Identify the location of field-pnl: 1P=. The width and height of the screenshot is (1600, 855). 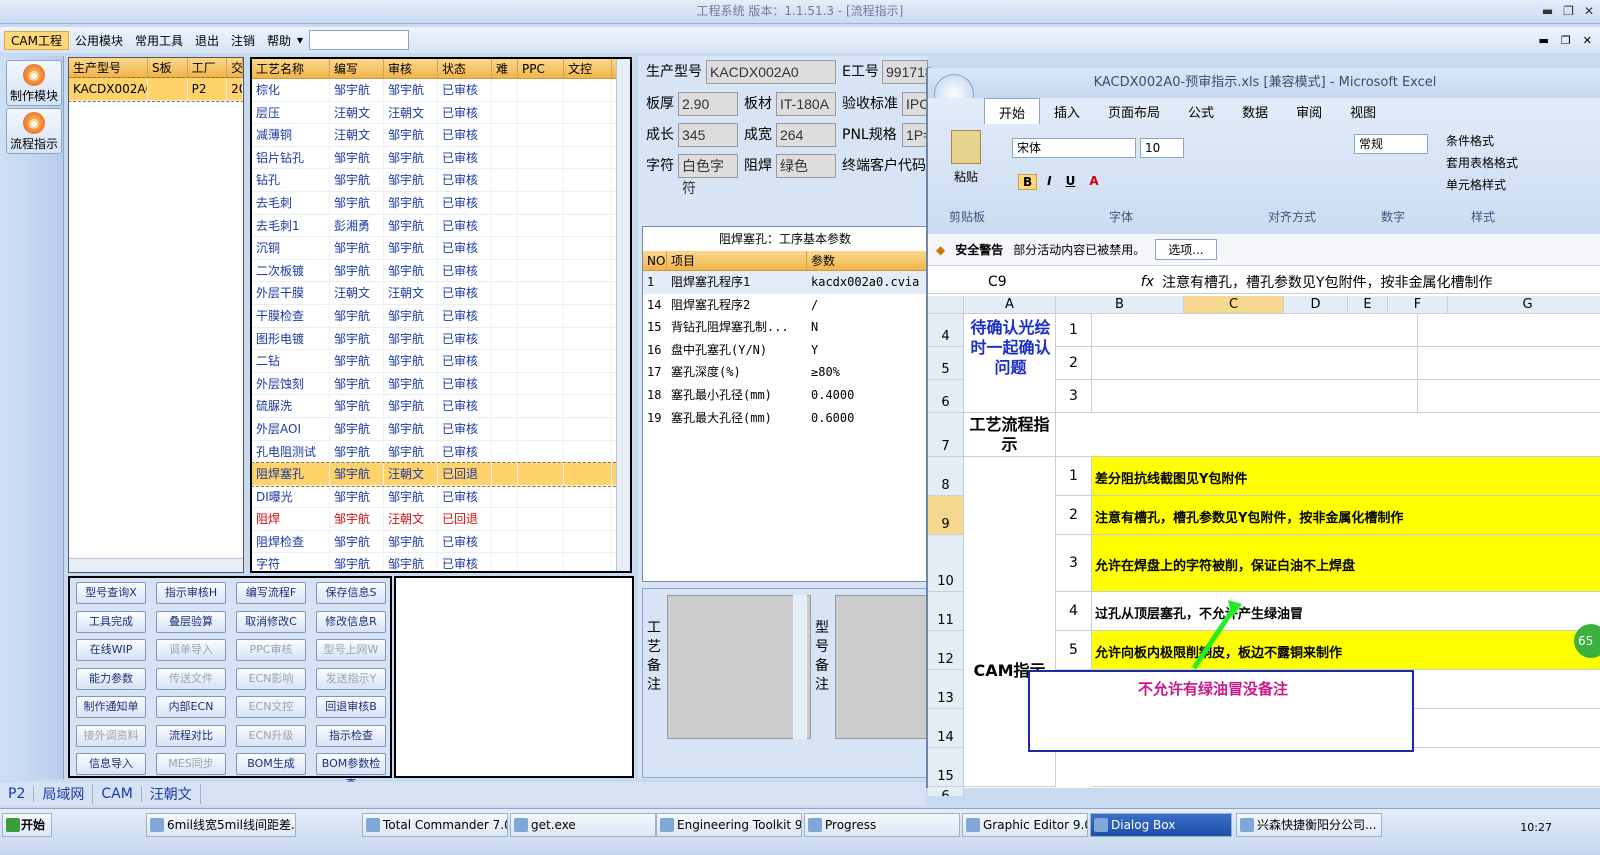
(916, 135).